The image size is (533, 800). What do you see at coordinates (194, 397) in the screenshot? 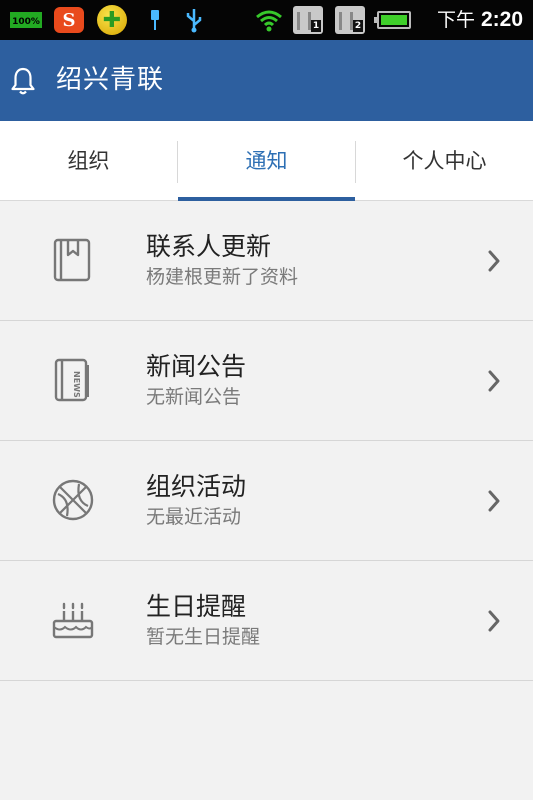
I see `list-item-subtitle: 无新闻公告` at bounding box center [194, 397].